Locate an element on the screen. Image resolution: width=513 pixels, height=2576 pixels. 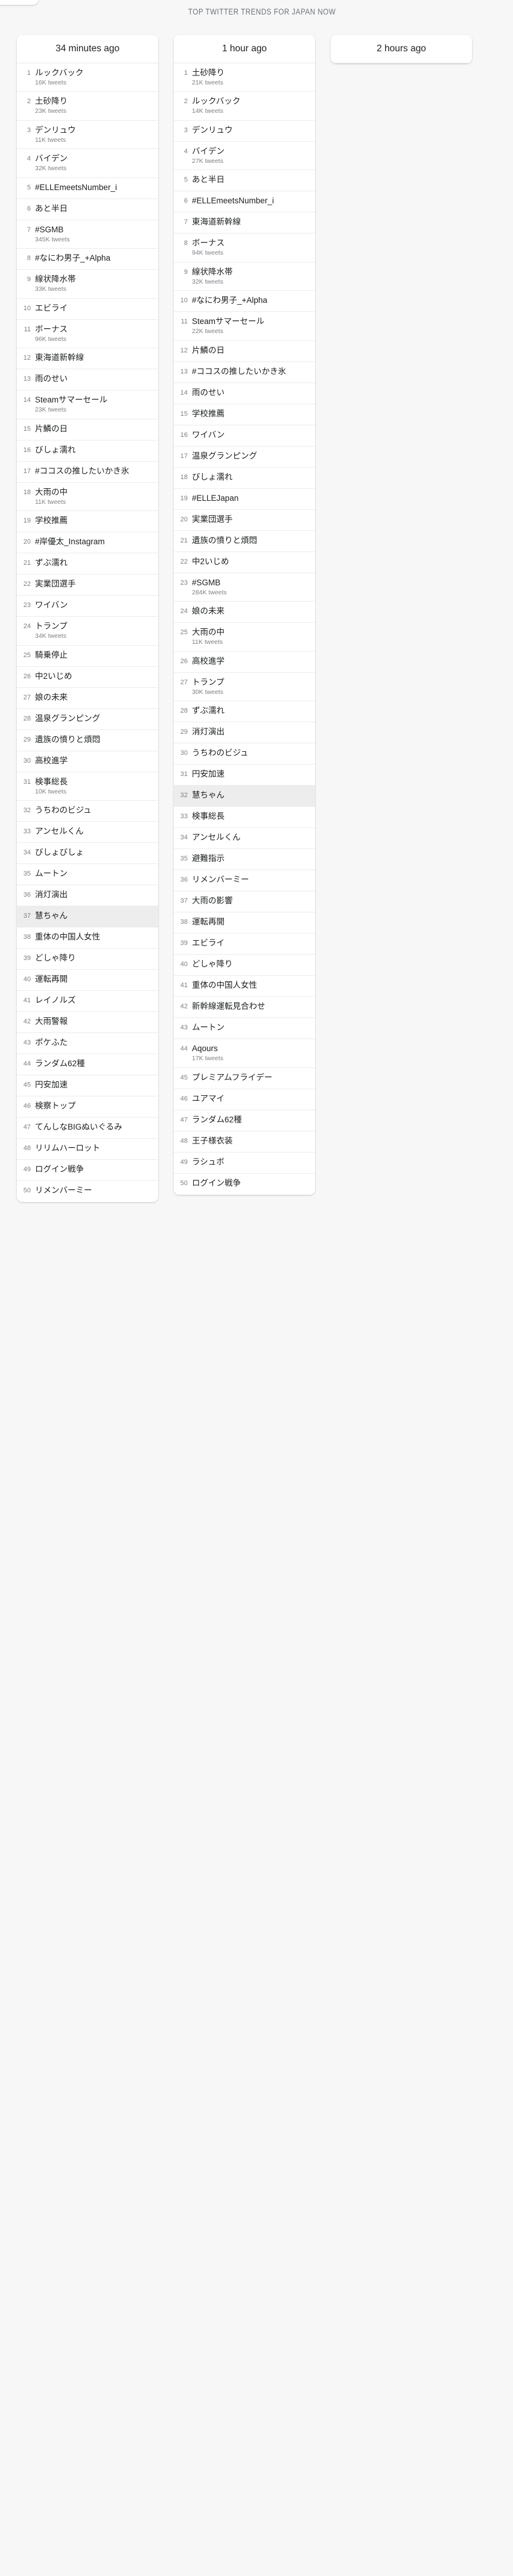
trend-row: 37 慧ちゃん is located at coordinates (87, 917).